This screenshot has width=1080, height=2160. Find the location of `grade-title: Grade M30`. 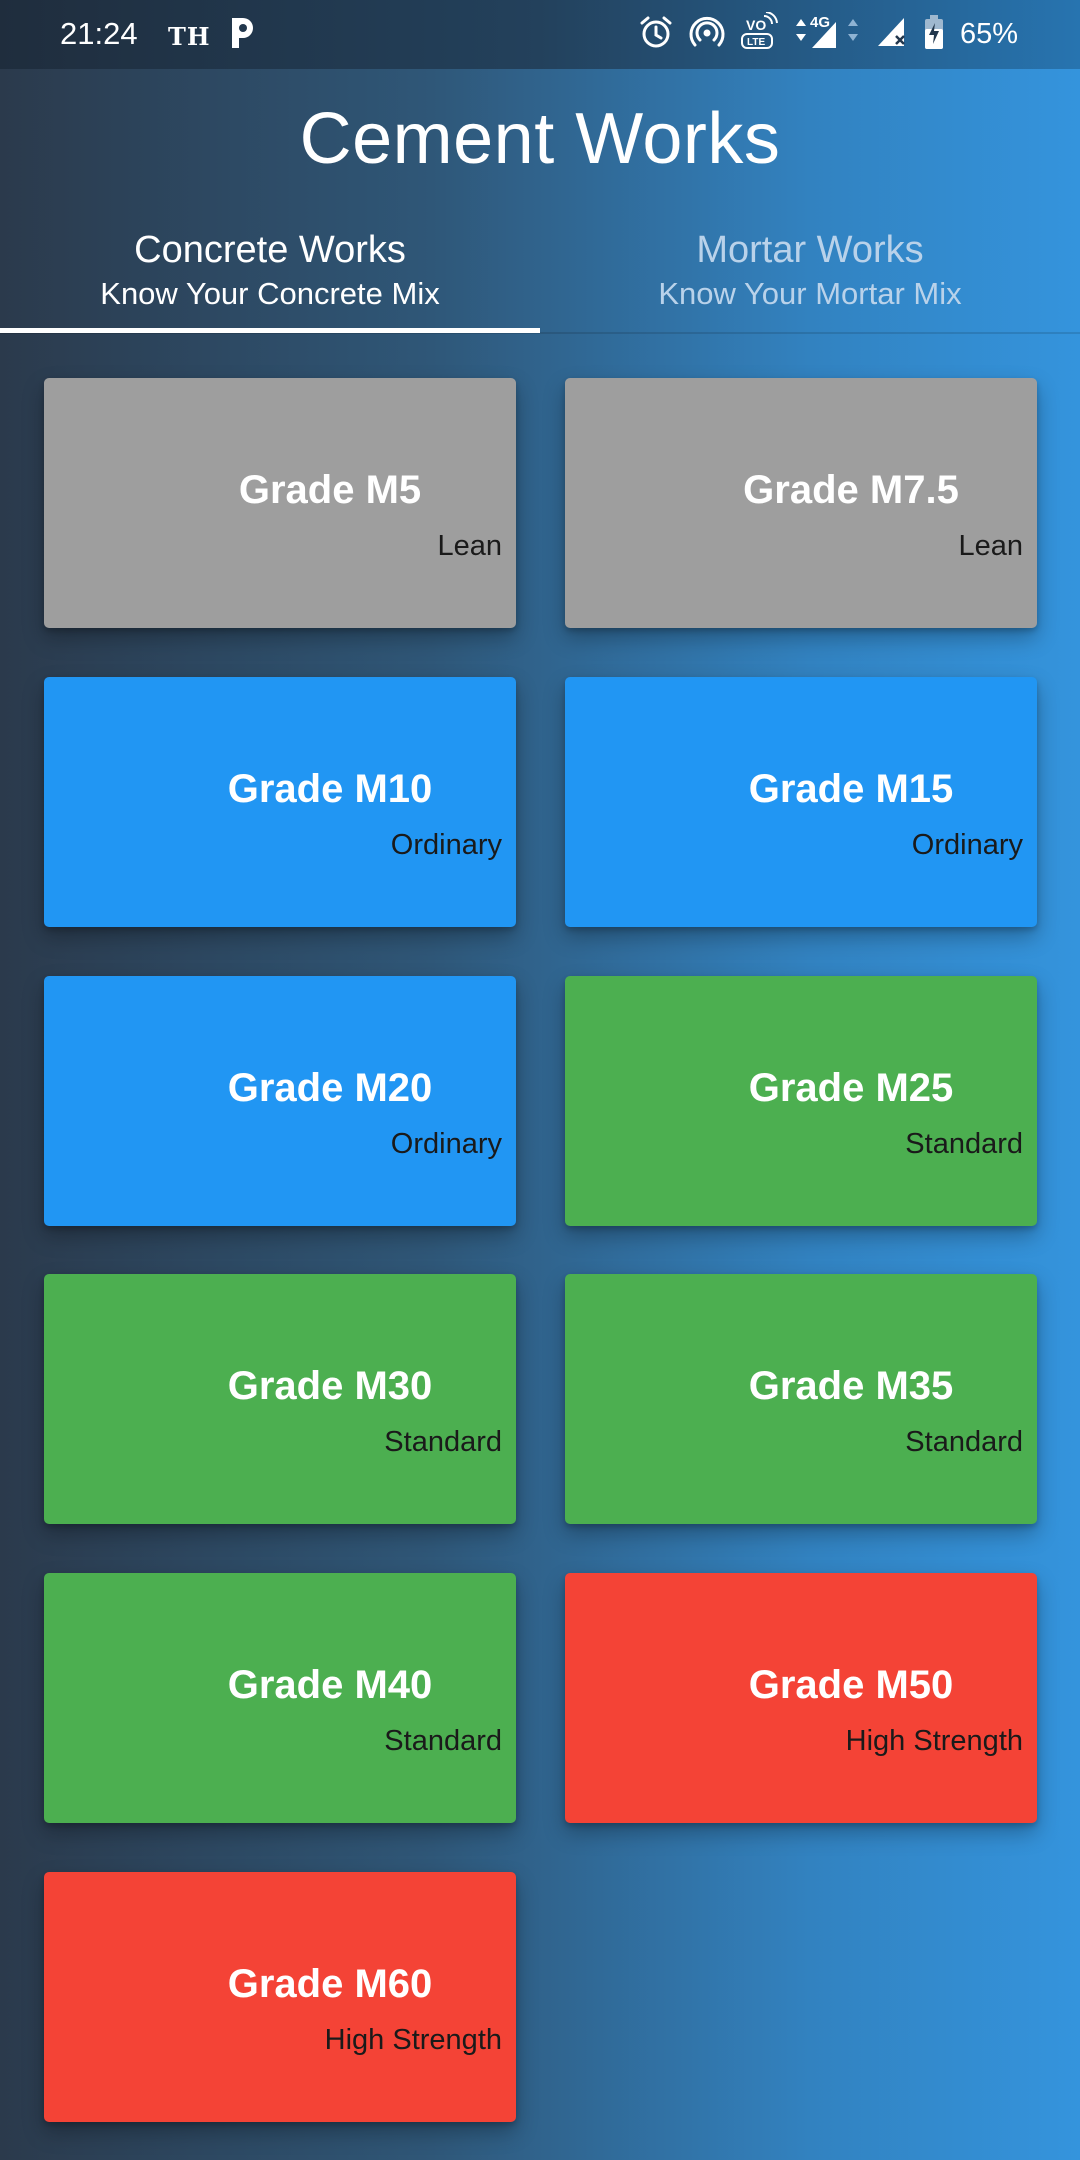

grade-title: Grade M30 is located at coordinates (330, 1386).